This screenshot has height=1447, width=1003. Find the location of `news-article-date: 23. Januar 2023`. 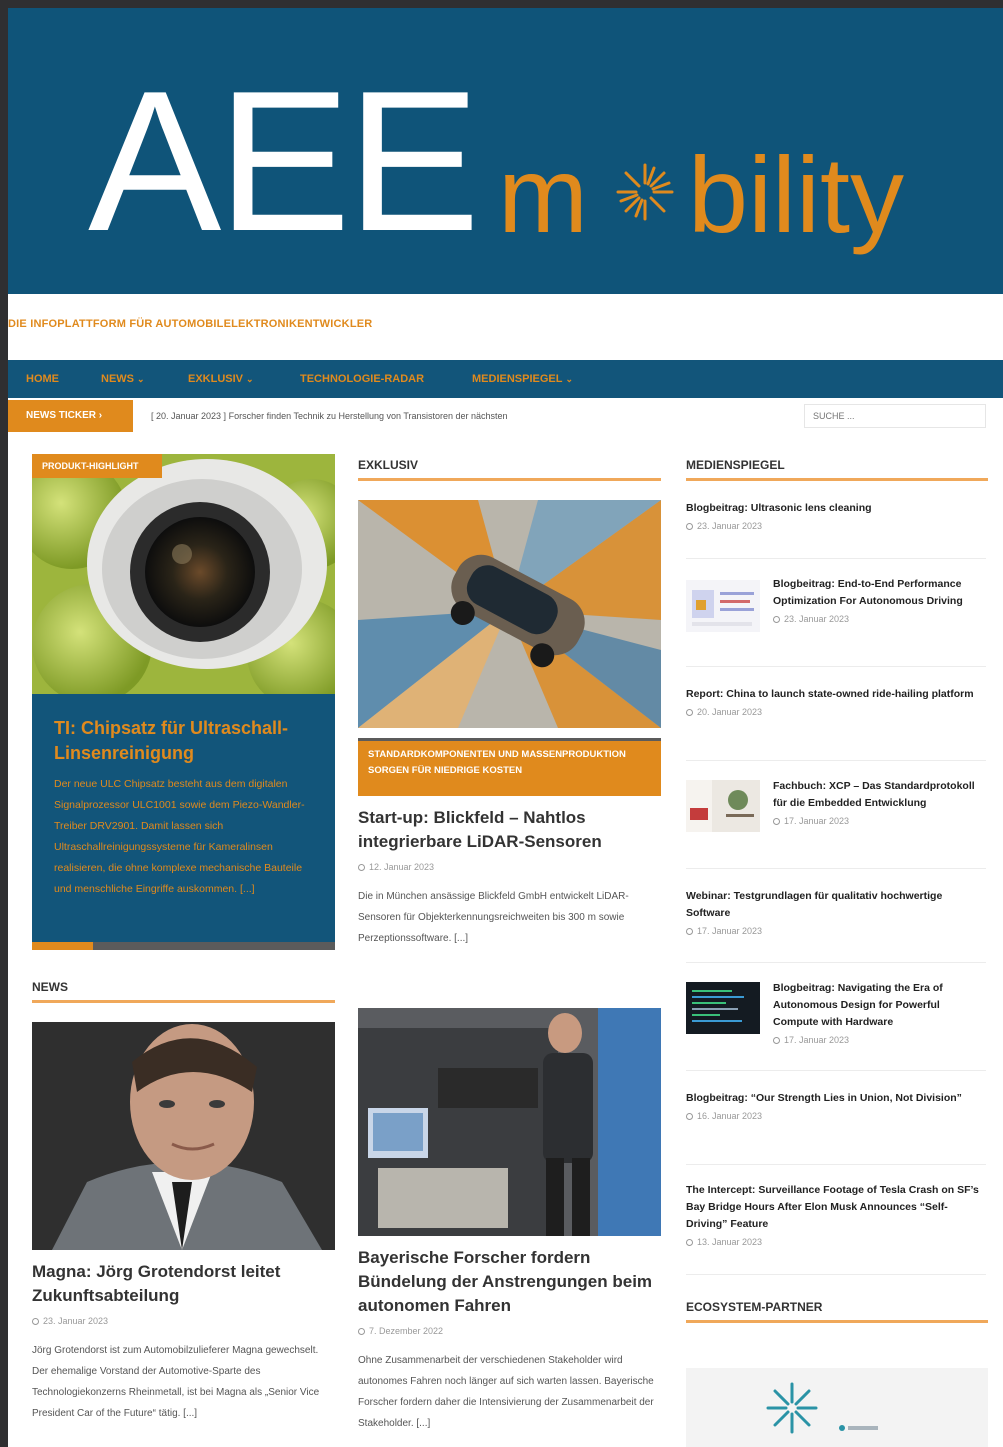

news-article-date: 23. Januar 2023 is located at coordinates (70, 1321).